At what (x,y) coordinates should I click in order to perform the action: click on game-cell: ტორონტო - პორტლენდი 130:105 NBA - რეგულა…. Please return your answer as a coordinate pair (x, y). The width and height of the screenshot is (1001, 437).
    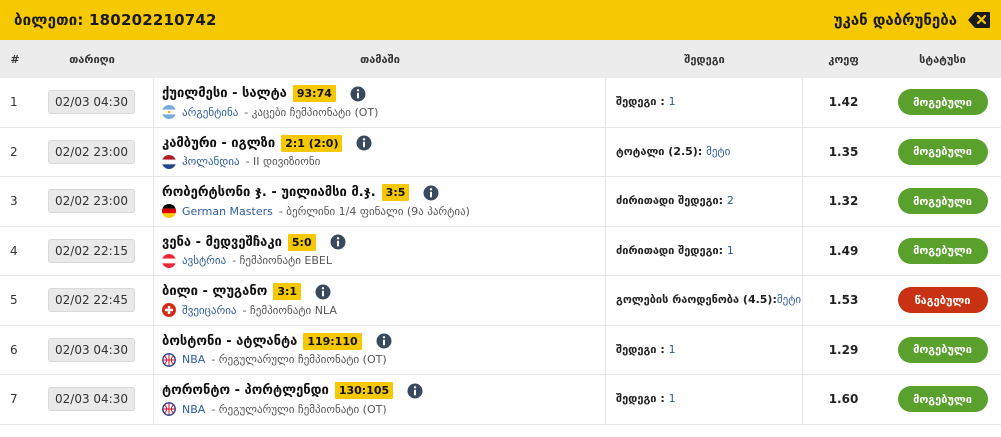
    Looking at the image, I should click on (380, 399).